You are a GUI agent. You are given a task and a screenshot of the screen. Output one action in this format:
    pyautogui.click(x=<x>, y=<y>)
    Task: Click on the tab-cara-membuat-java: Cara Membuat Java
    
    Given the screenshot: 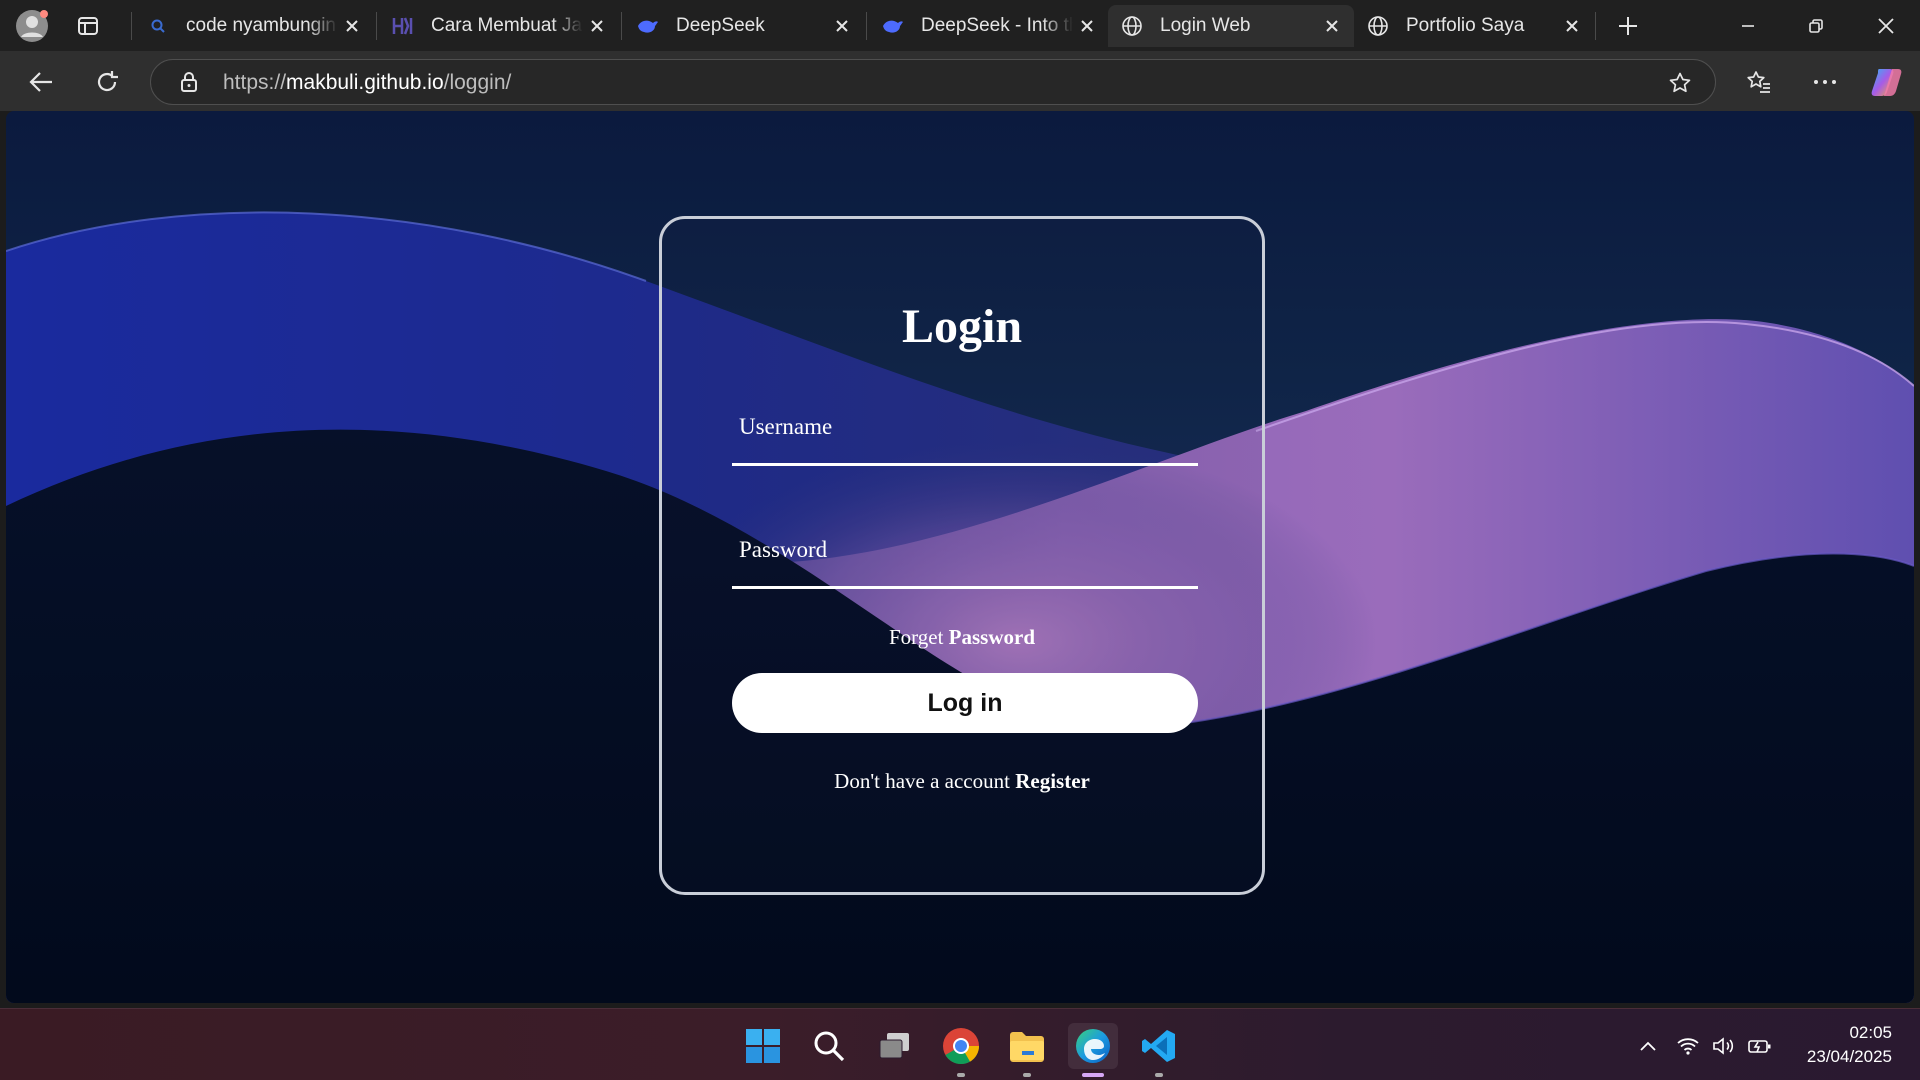 What is the action you would take?
    pyautogui.click(x=499, y=26)
    